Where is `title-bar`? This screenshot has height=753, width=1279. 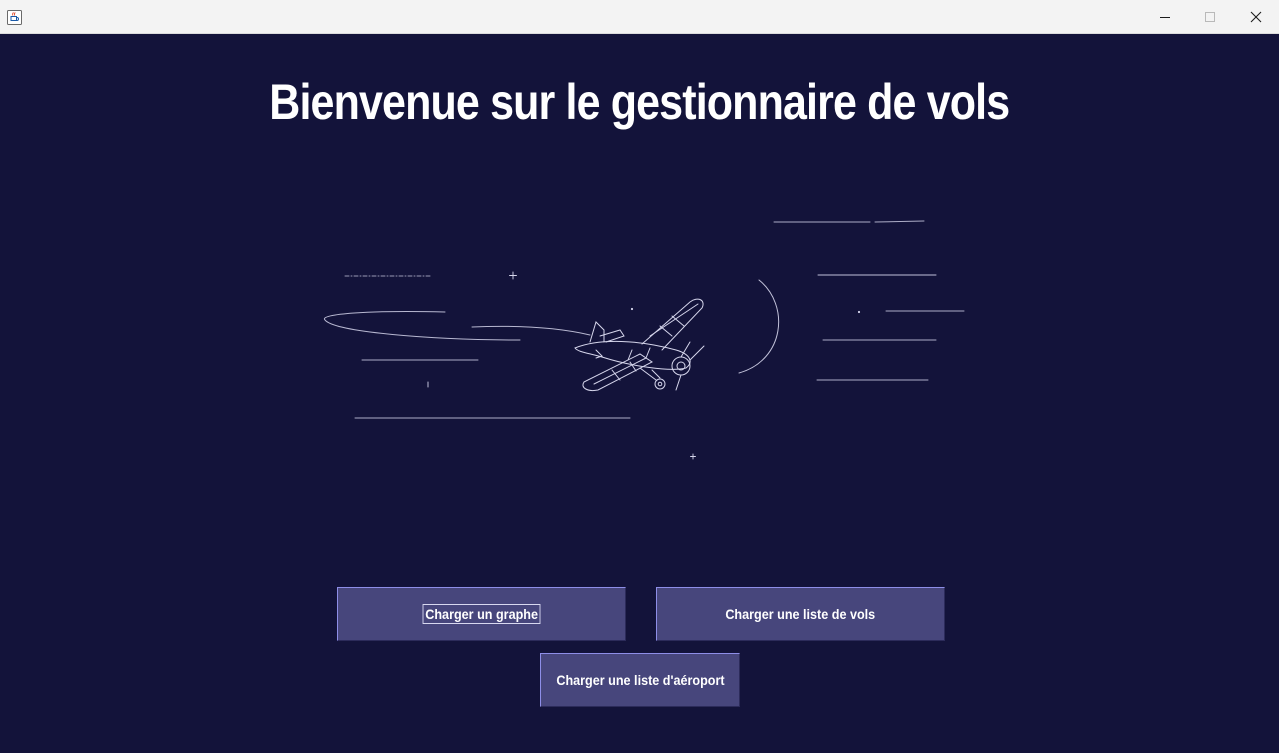
title-bar is located at coordinates (639, 17).